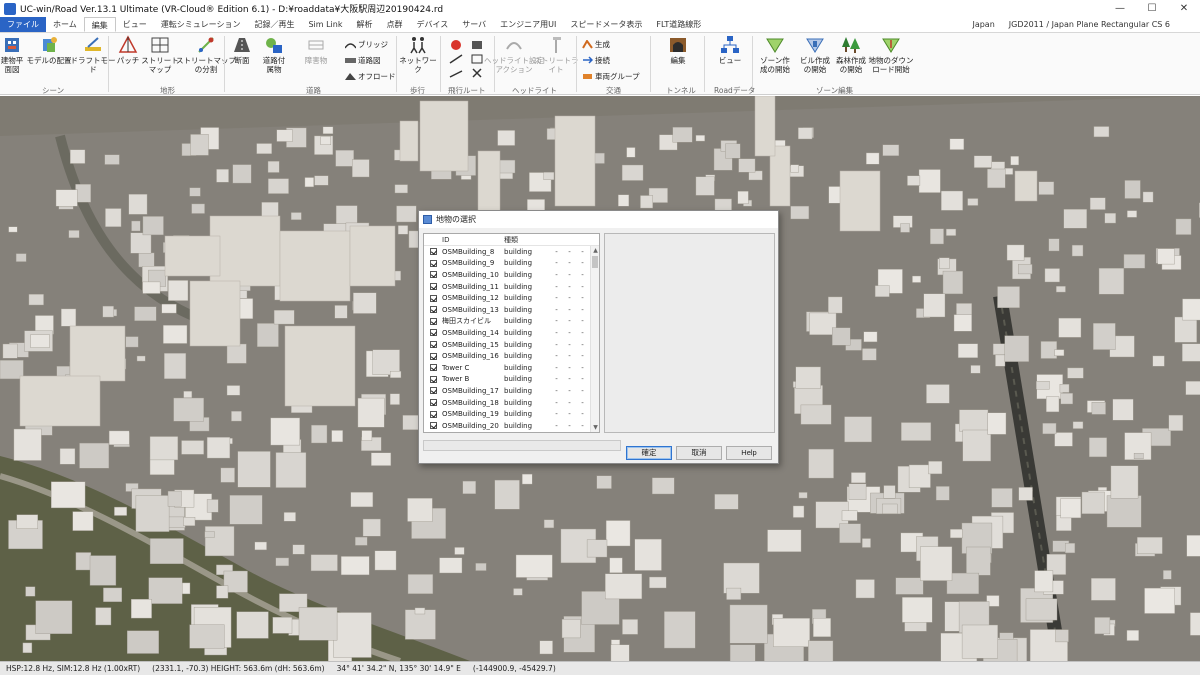 Image resolution: width=1200 pixels, height=675 pixels. I want to click on tab-view: ビュー, so click(135, 24).